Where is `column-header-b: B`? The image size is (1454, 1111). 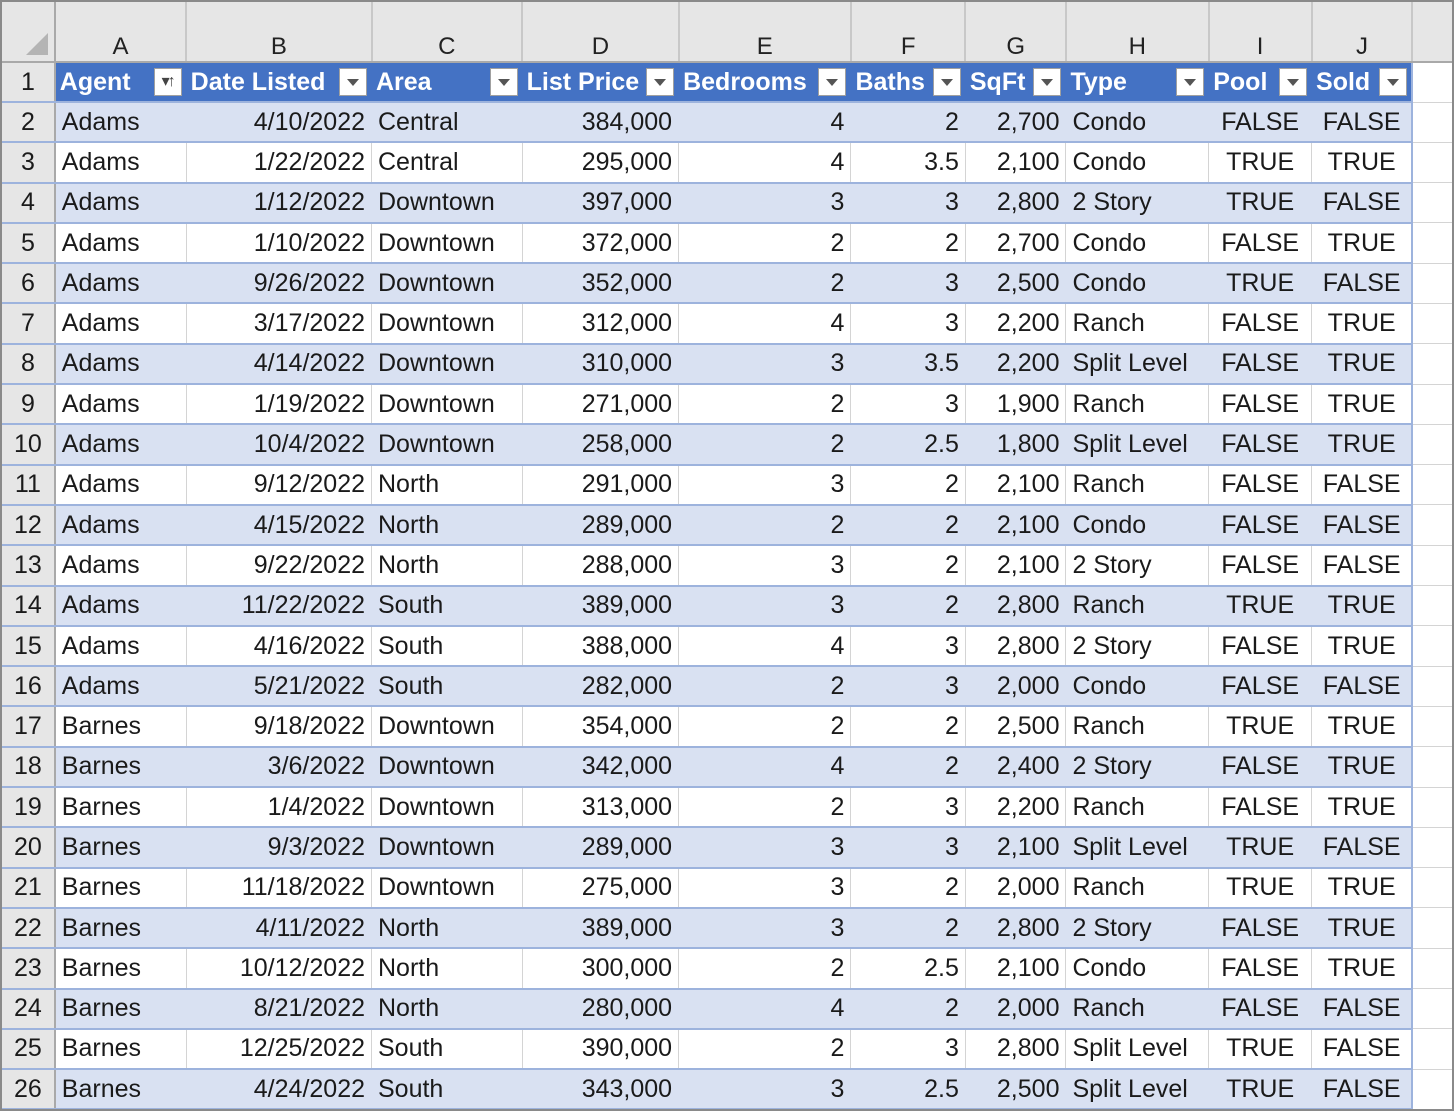
column-header-b: B is located at coordinates (279, 32).